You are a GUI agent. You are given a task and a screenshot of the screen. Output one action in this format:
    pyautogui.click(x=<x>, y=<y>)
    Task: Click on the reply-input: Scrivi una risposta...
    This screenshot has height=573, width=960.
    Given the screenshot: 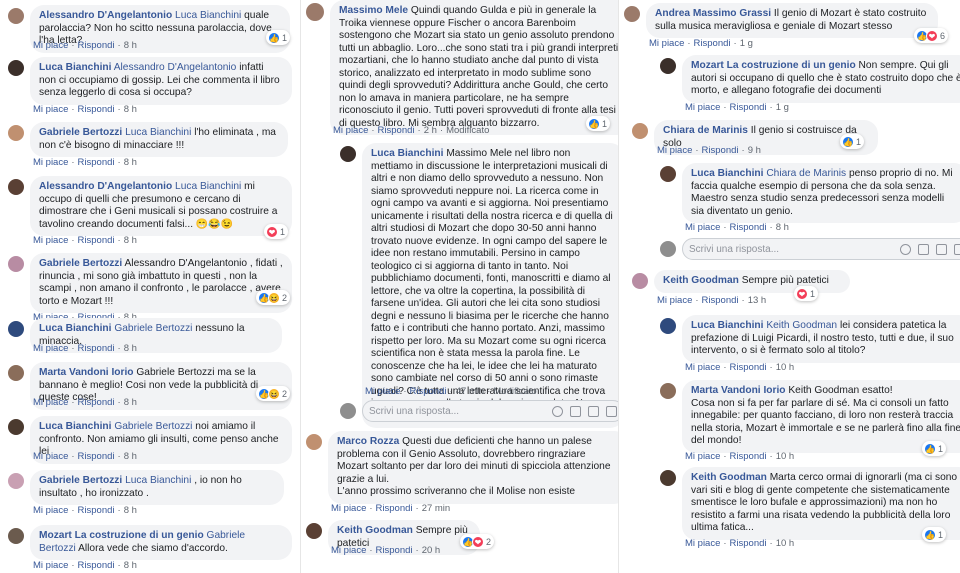 What is the action you would take?
    pyautogui.click(x=821, y=249)
    